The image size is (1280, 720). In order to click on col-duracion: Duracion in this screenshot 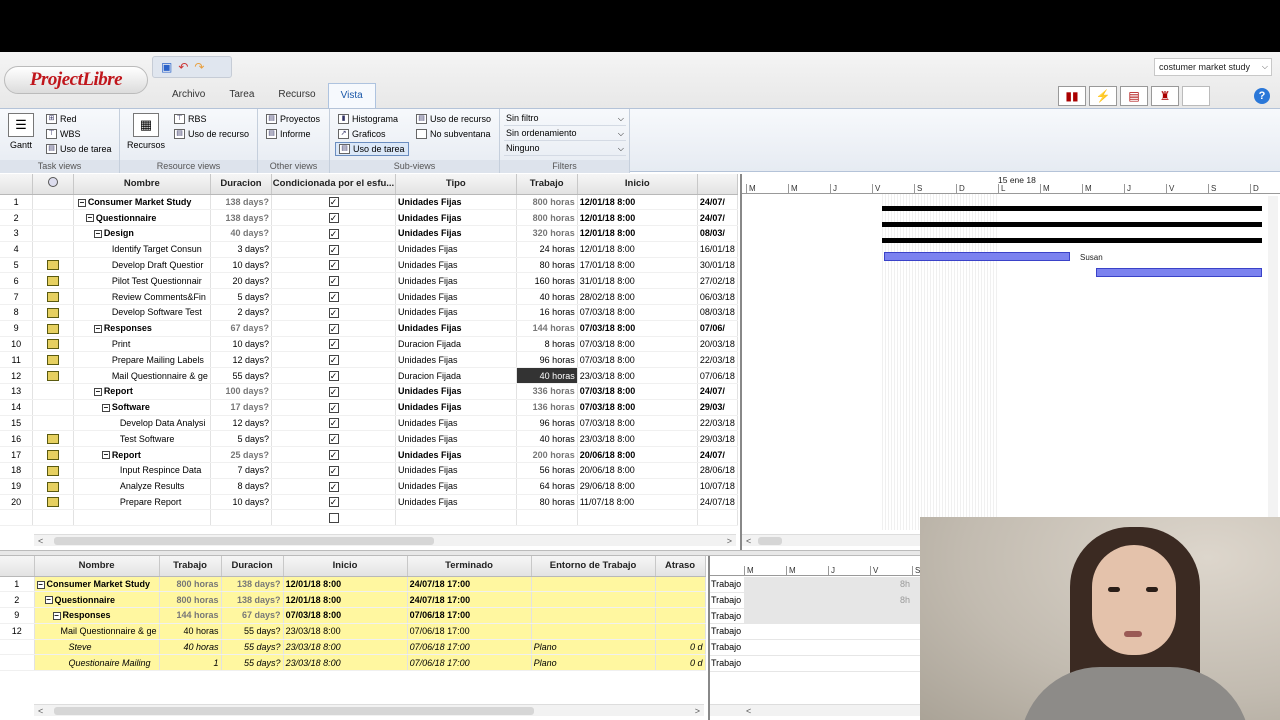, I will do `click(252, 566)`.